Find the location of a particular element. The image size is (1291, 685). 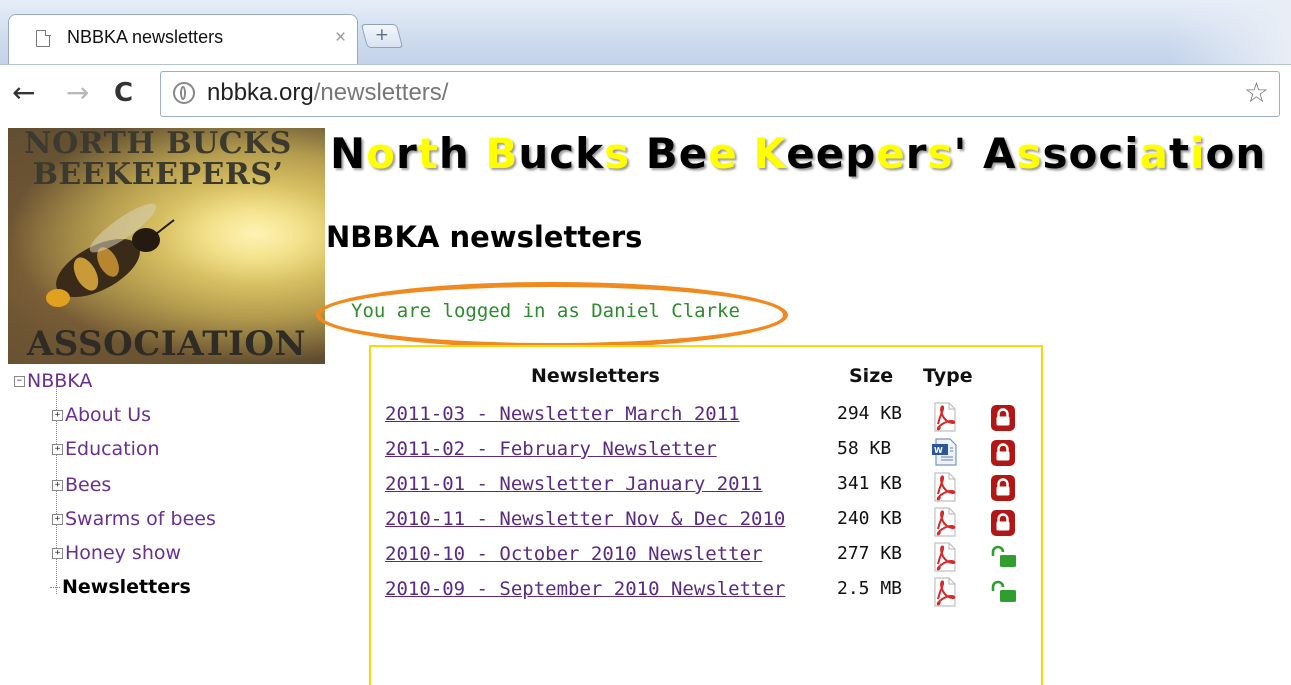

url-text: nbbka.org/newsletters/ is located at coordinates (327, 93).